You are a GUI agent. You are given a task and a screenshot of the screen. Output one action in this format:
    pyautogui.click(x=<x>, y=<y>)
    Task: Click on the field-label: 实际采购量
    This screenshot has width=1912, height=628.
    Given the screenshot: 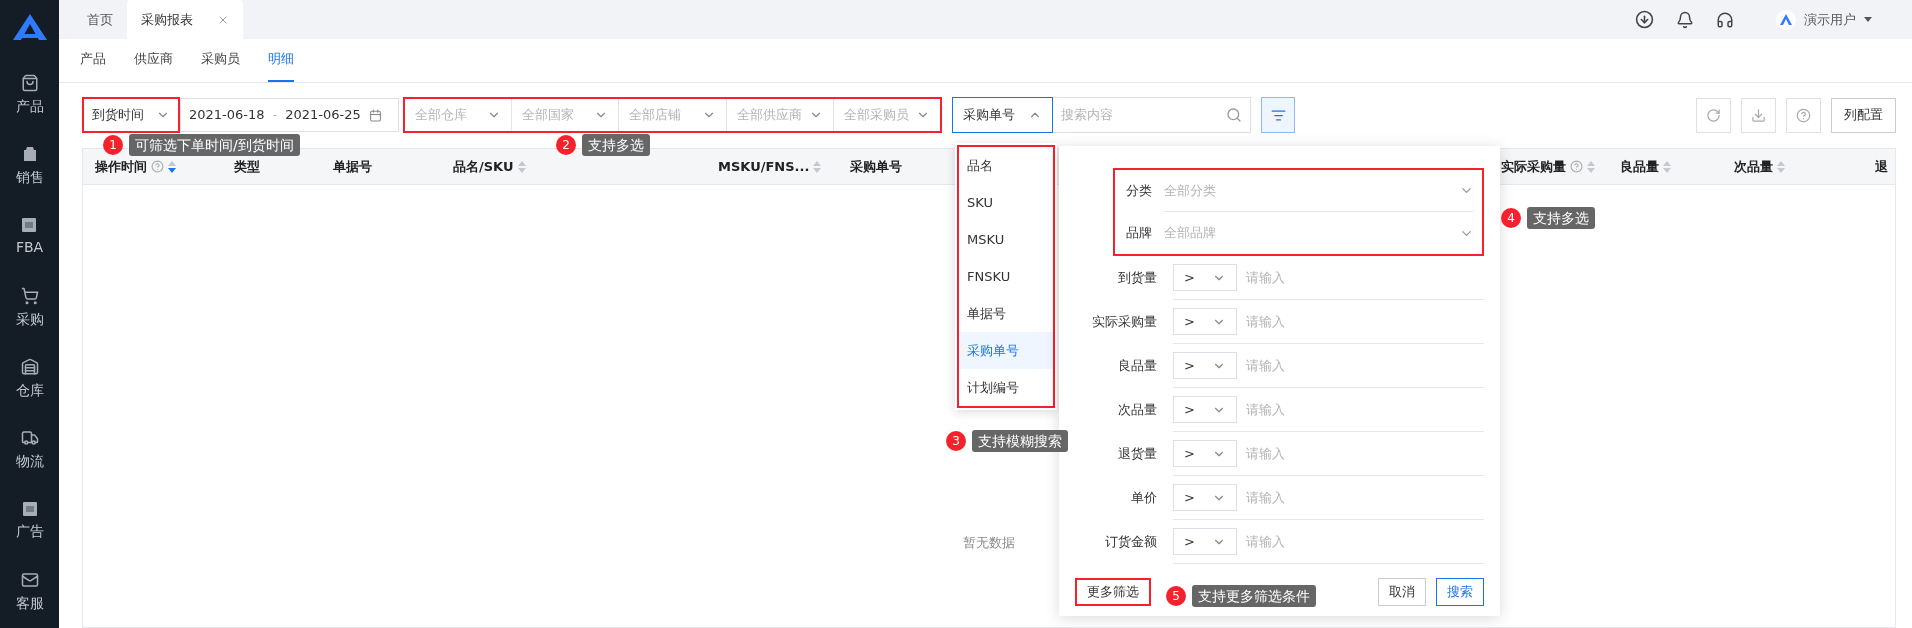 What is the action you would take?
    pyautogui.click(x=1124, y=322)
    